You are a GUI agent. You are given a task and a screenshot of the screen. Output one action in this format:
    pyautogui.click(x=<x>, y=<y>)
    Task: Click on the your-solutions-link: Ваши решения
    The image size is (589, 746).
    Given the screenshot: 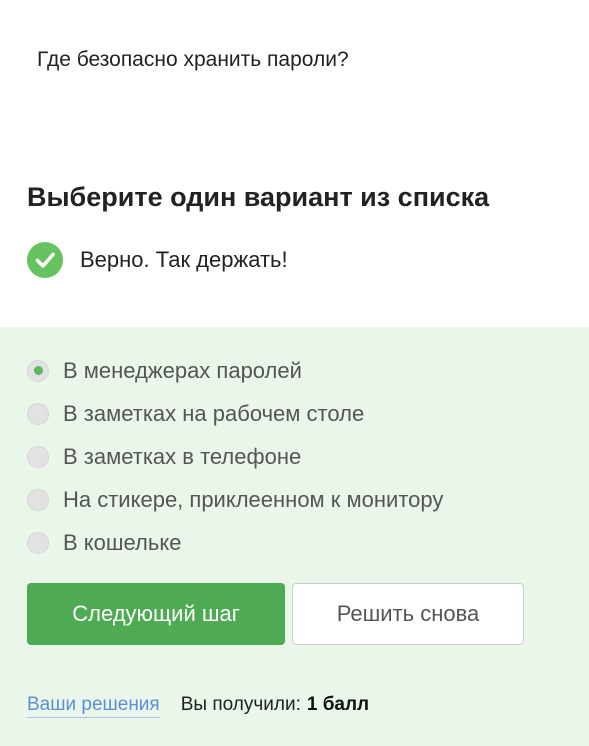 What is the action you would take?
    pyautogui.click(x=93, y=706)
    